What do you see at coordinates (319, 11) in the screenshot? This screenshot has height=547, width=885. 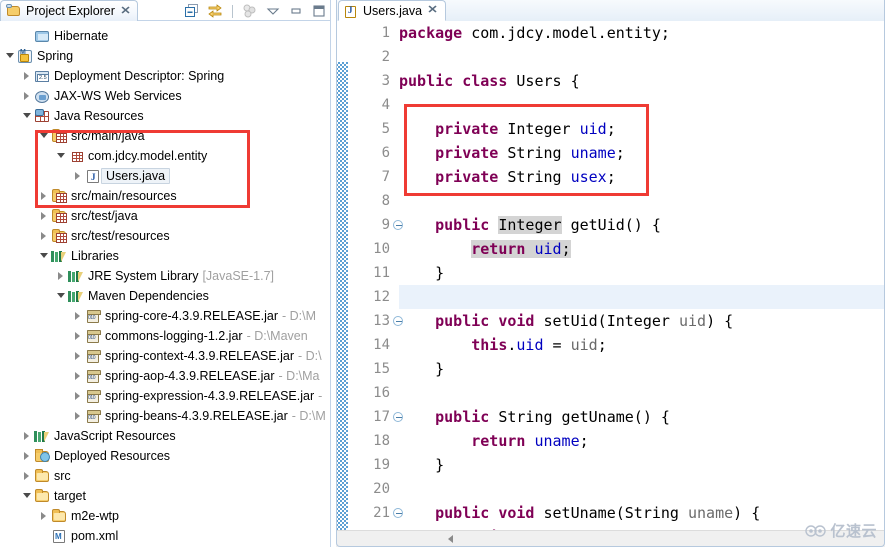 I see `maximize-icon` at bounding box center [319, 11].